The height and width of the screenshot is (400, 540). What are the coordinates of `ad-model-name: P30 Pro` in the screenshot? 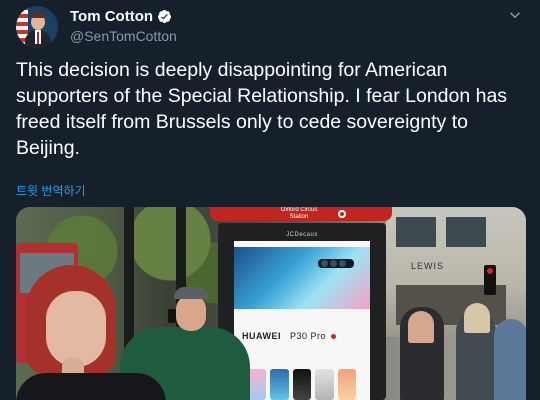 It's located at (308, 336).